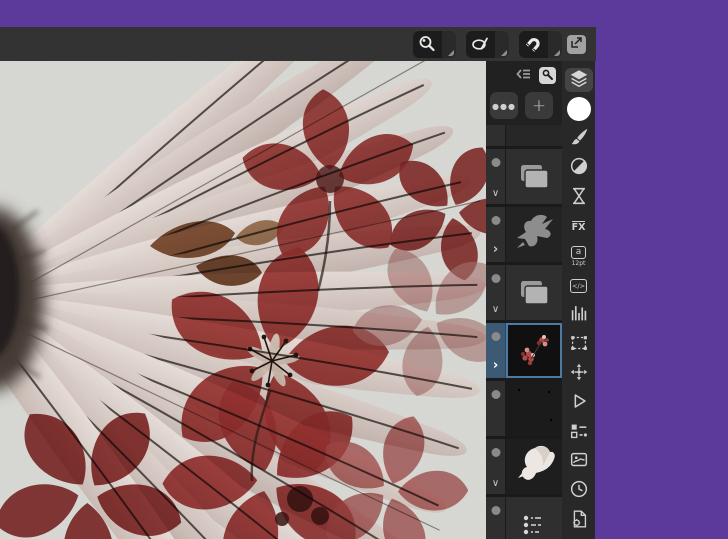  I want to click on layers-panel-header, so click(524, 73).